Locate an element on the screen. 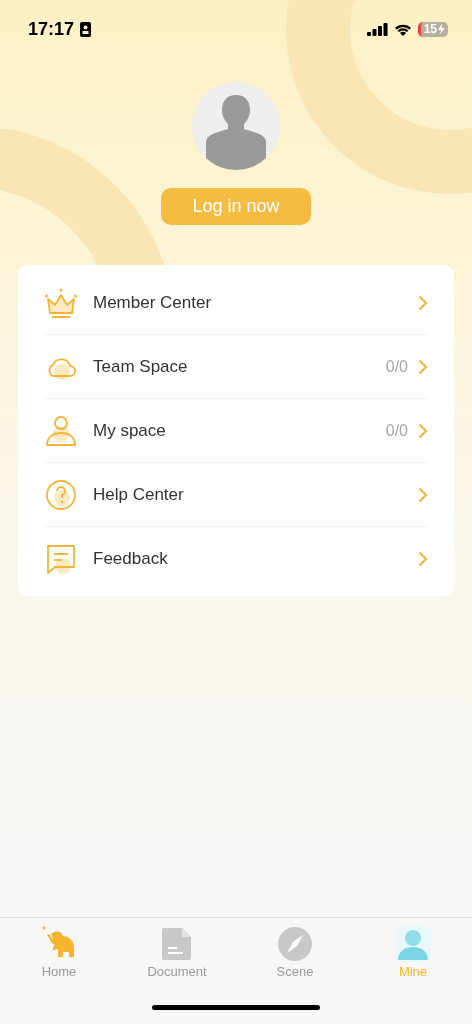  menu-item: Help Center is located at coordinates (255, 494).